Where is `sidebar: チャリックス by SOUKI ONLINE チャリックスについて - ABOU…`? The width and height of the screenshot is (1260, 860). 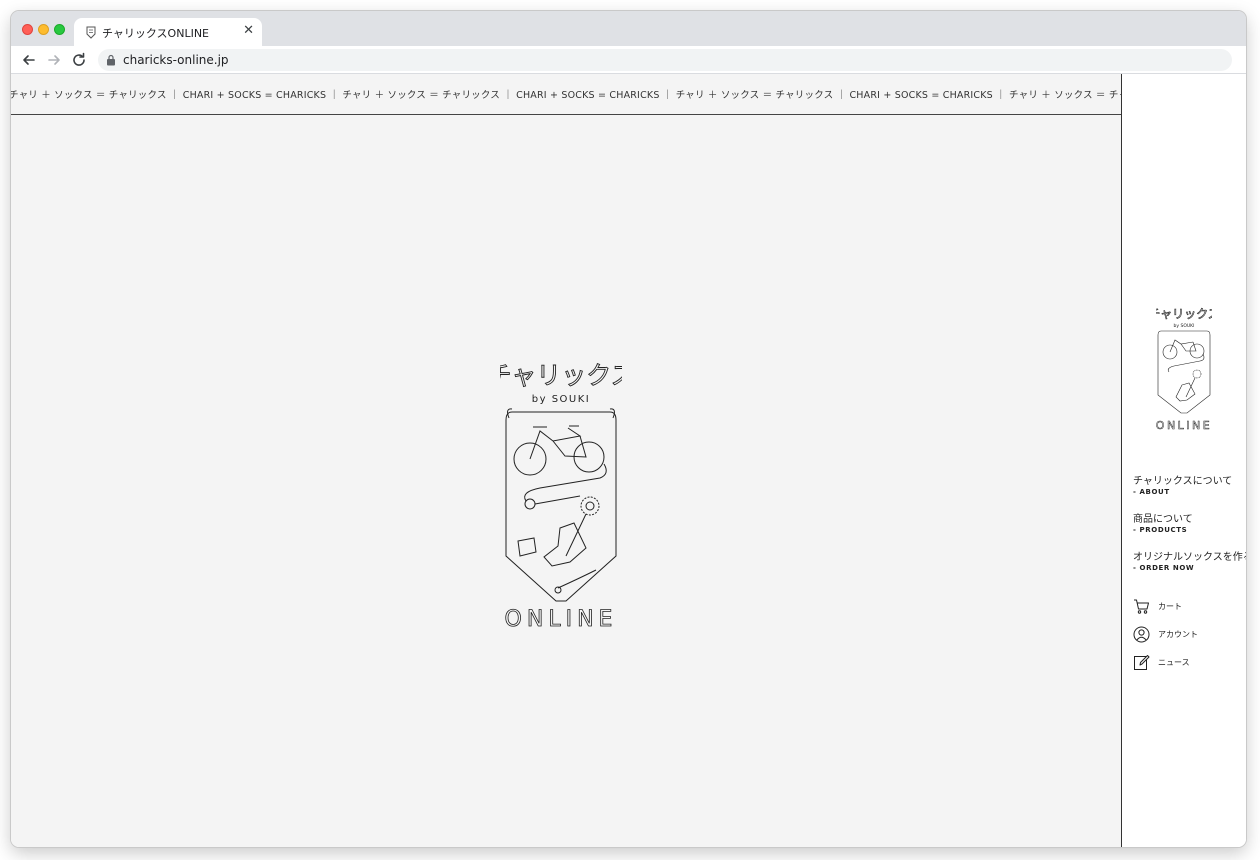
sidebar: チャリックス by SOUKI ONLINE チャリックスについて - ABOU… is located at coordinates (1183, 460).